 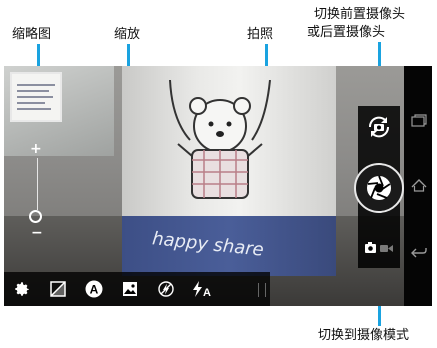 I want to click on home-icon, so click(x=419, y=185).